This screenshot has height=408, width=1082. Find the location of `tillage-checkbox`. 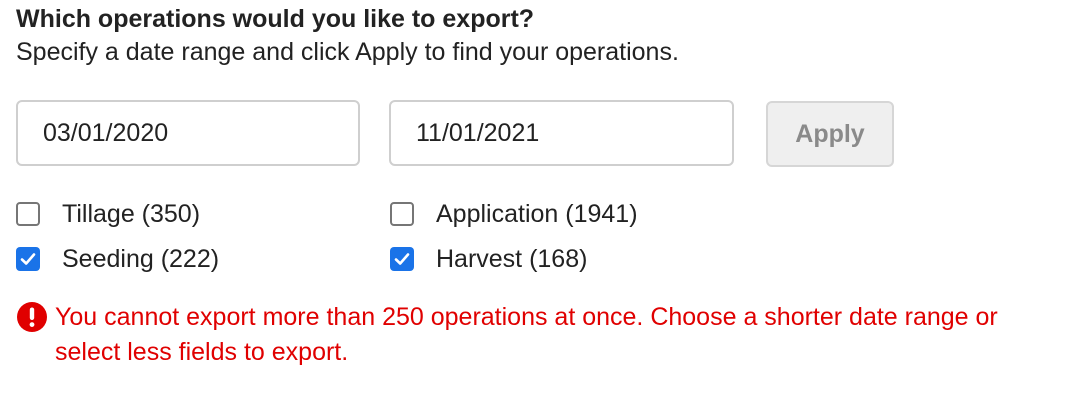

tillage-checkbox is located at coordinates (28, 214).